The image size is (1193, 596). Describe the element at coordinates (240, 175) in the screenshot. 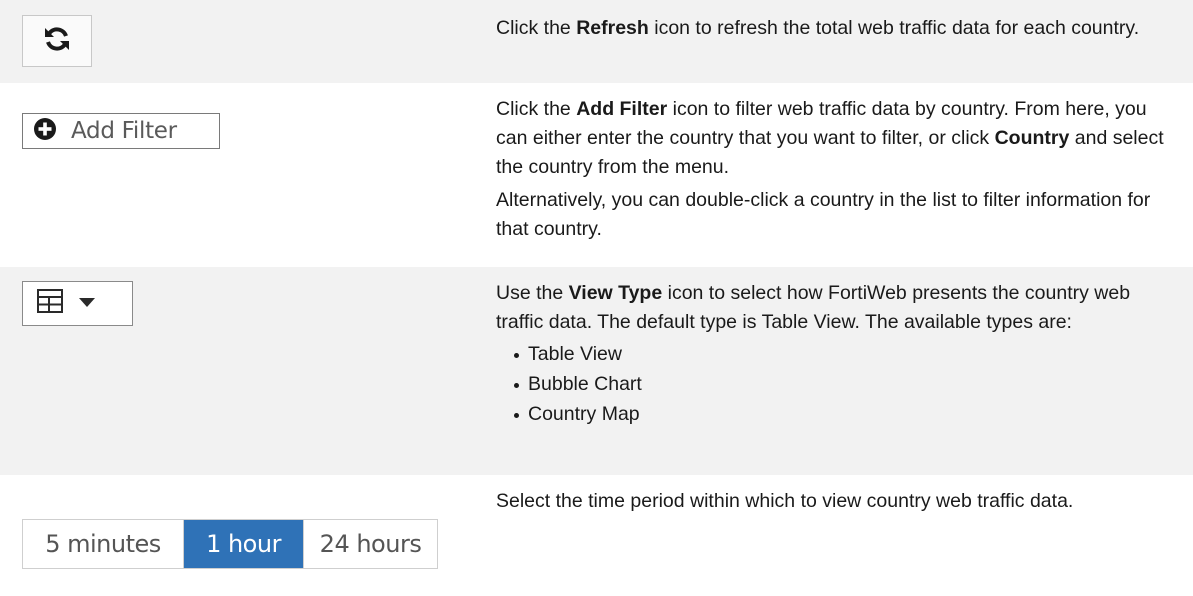

I see `control-cell` at that location.